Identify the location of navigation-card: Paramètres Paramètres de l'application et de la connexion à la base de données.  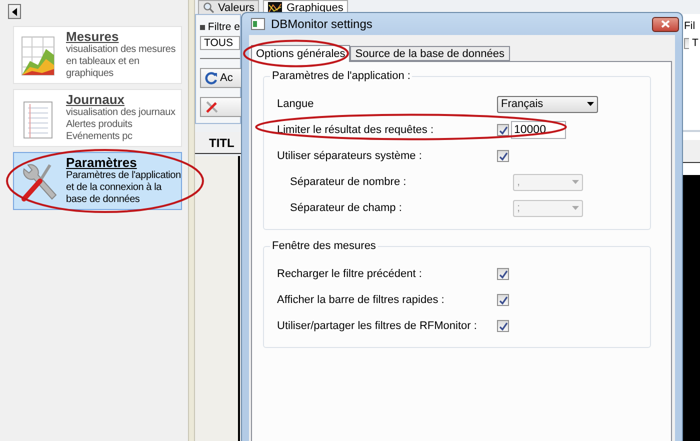
(97, 181).